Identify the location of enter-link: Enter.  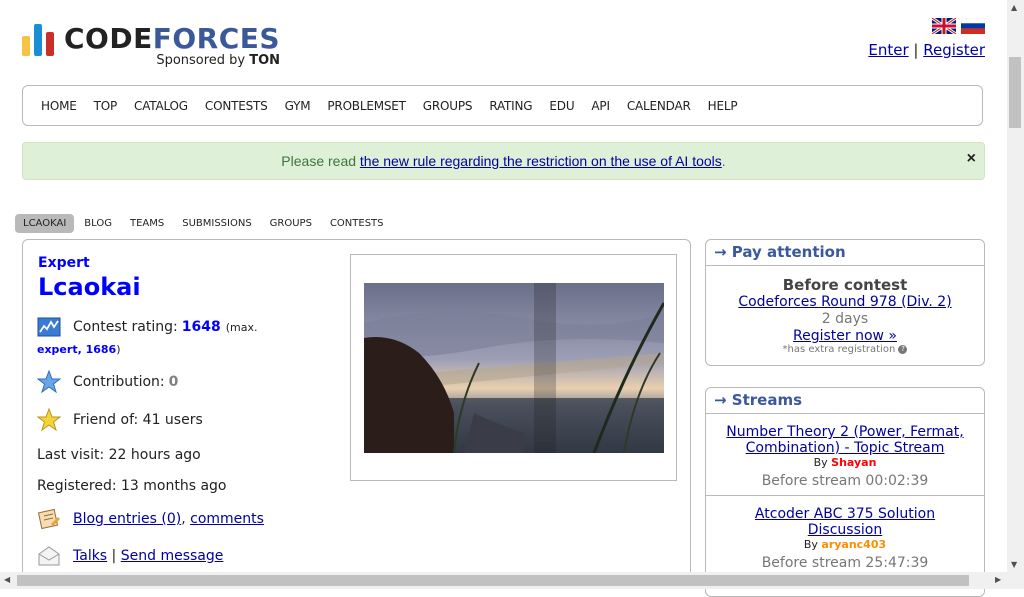
(888, 50).